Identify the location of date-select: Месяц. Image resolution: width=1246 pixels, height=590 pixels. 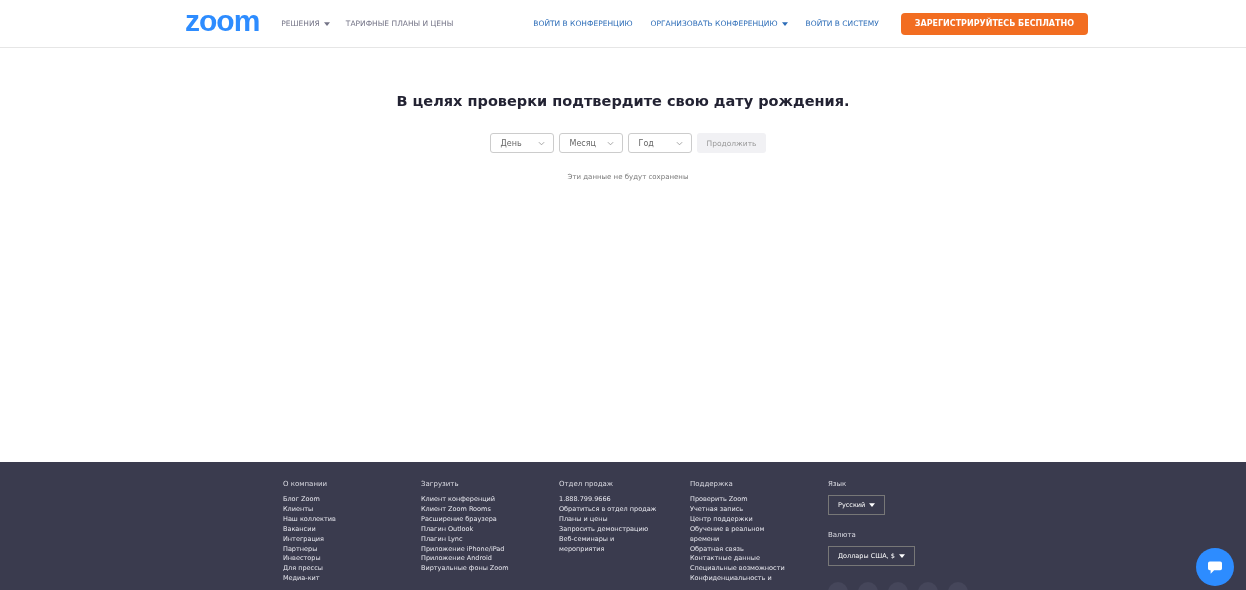
(590, 143).